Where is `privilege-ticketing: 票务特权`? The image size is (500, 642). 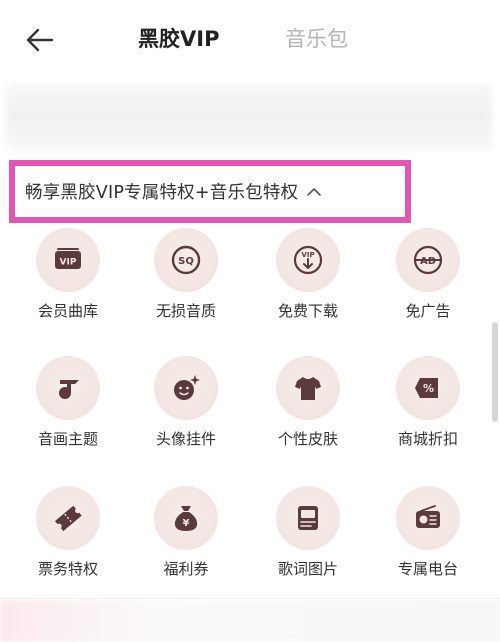 privilege-ticketing: 票务特权 is located at coordinates (68, 541).